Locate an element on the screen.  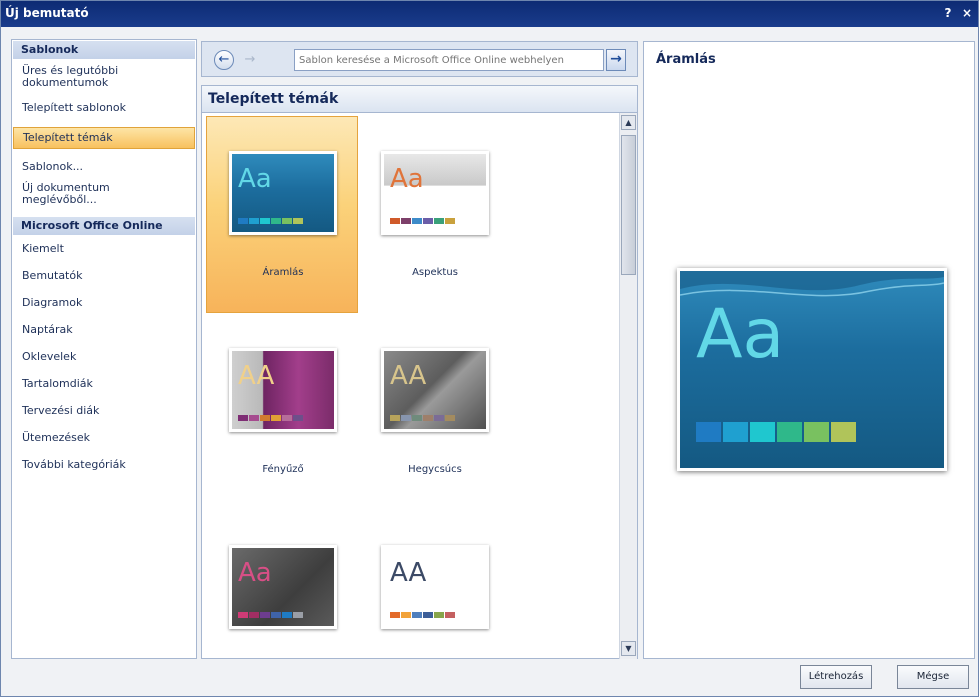
close-button: × is located at coordinates (967, 13).